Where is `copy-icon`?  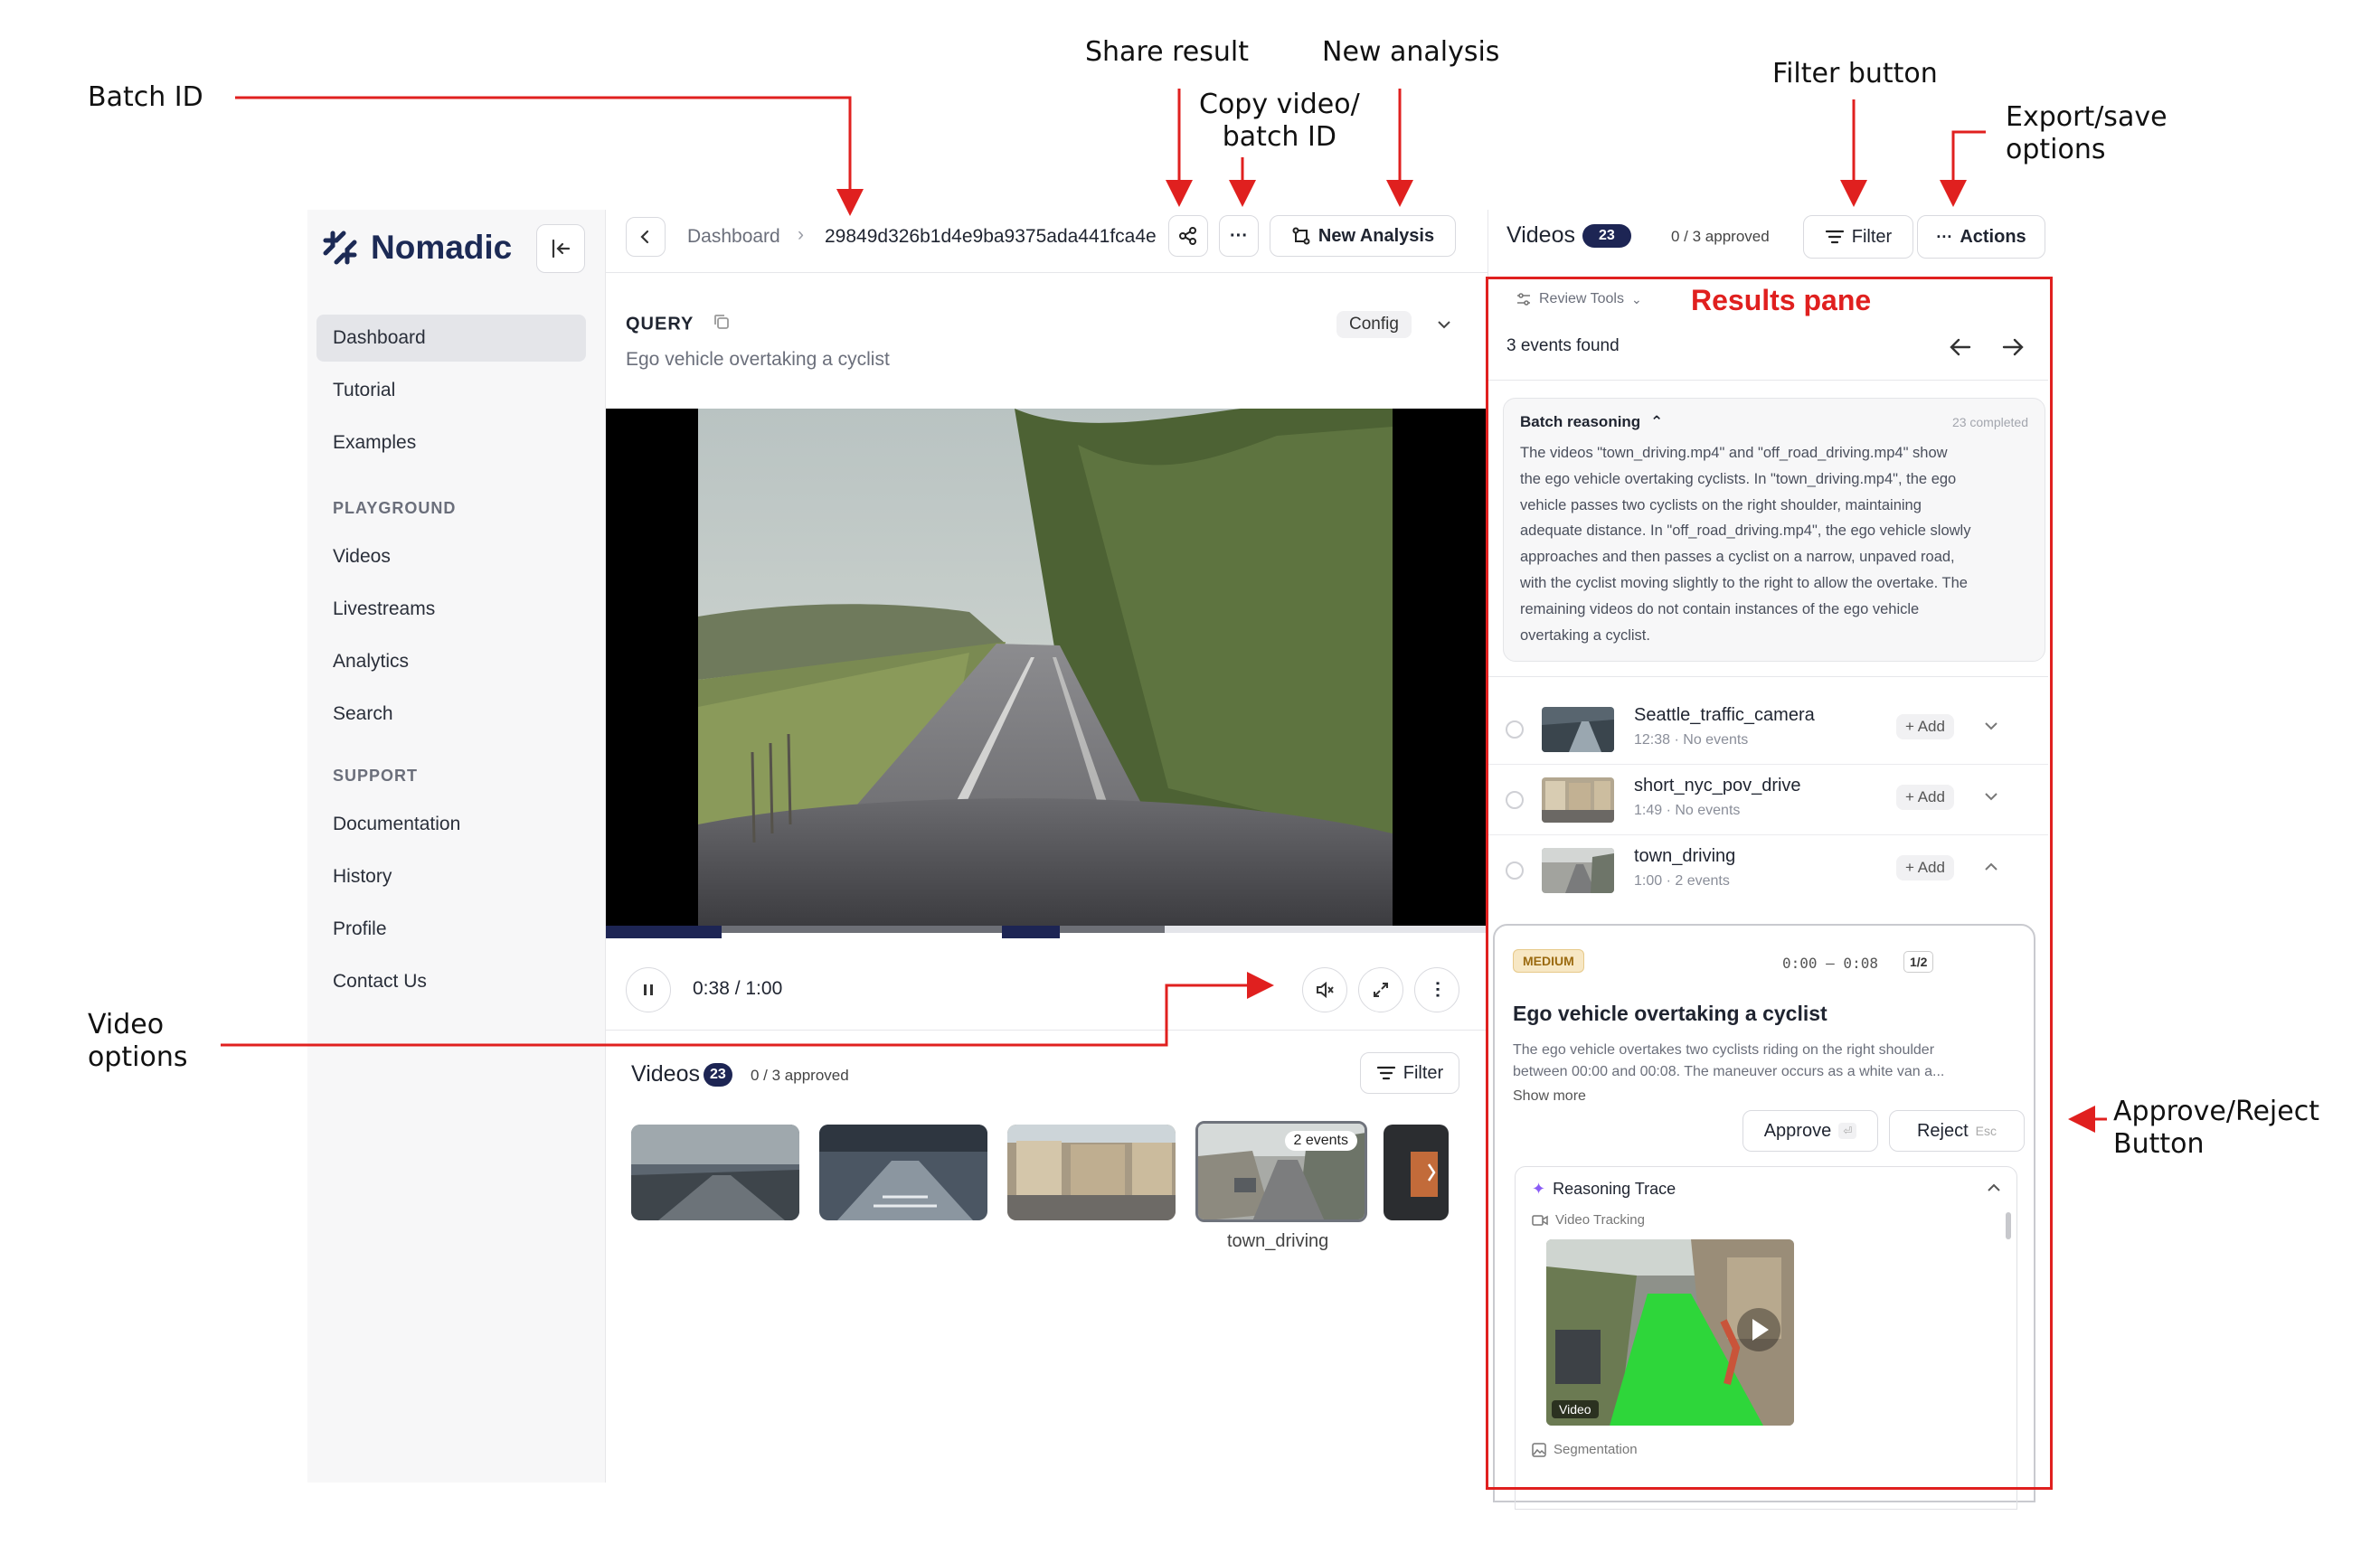
copy-icon is located at coordinates (722, 324).